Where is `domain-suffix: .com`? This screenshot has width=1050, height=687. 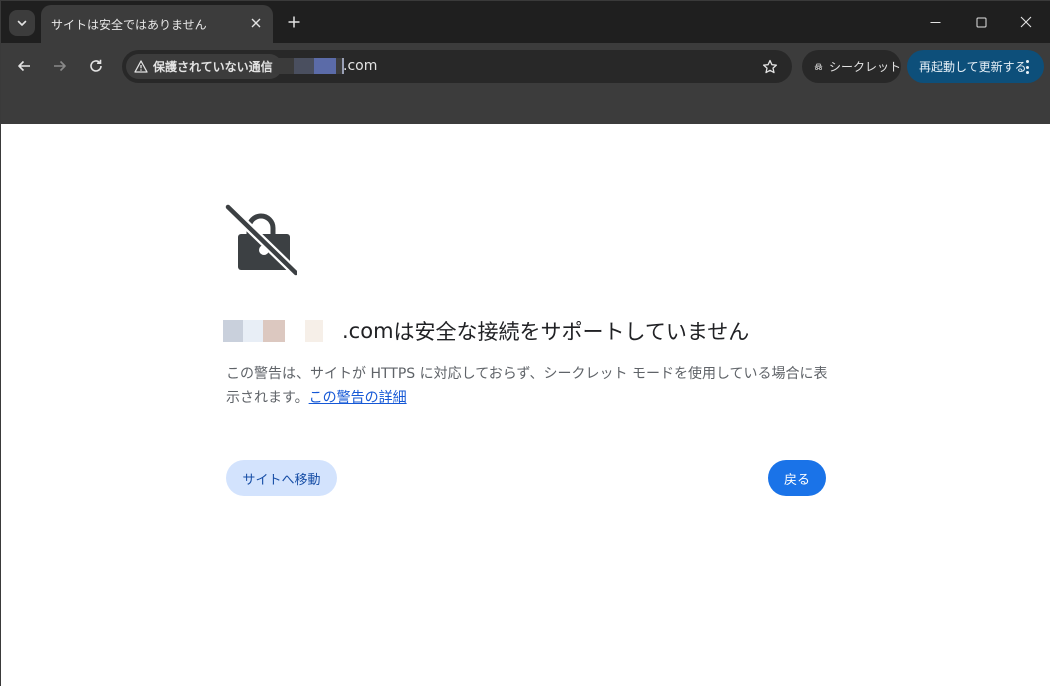 domain-suffix: .com is located at coordinates (368, 331).